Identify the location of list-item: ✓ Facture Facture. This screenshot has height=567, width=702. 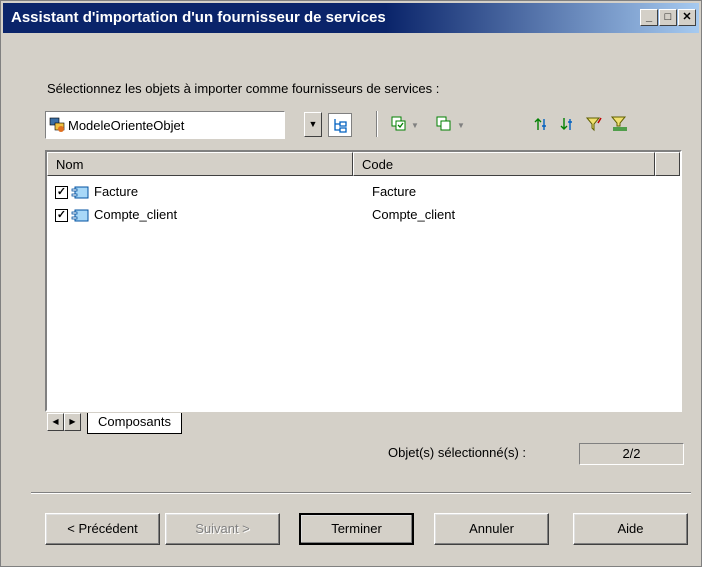
(363, 193).